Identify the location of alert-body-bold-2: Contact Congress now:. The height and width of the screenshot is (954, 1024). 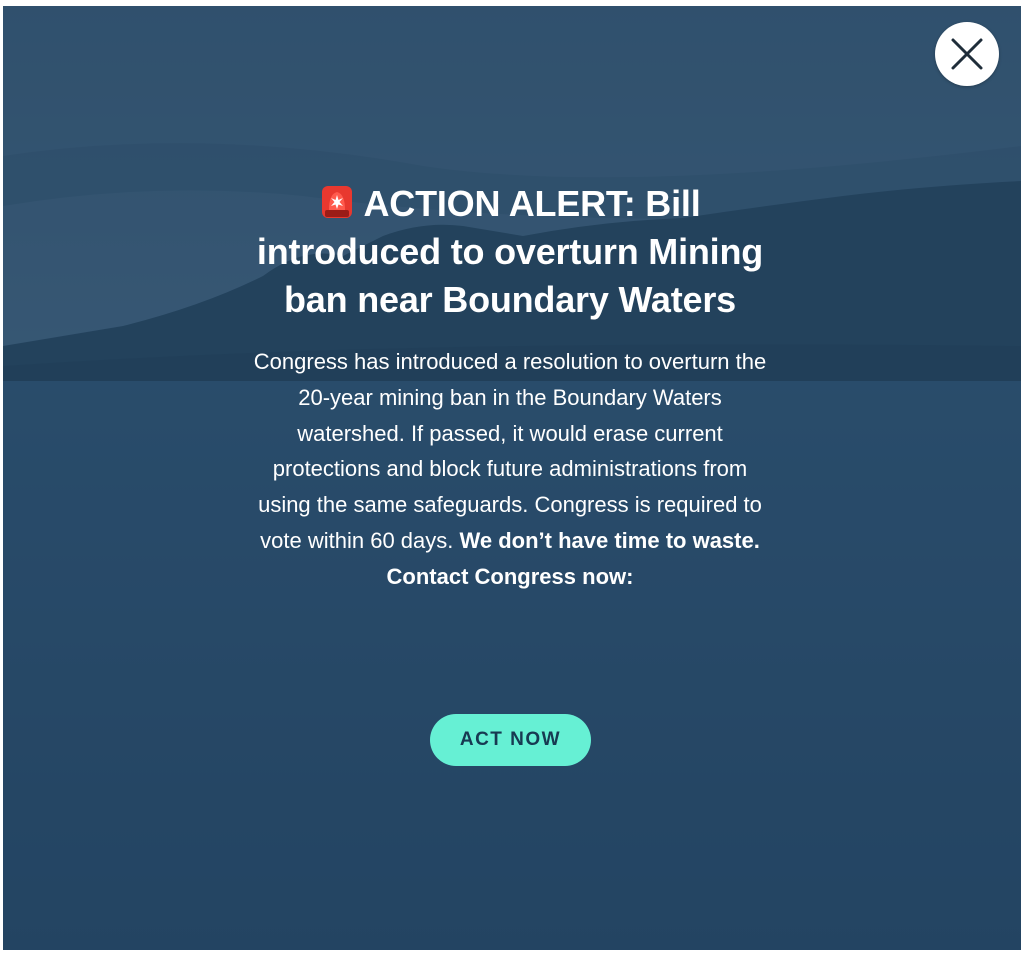
(510, 576).